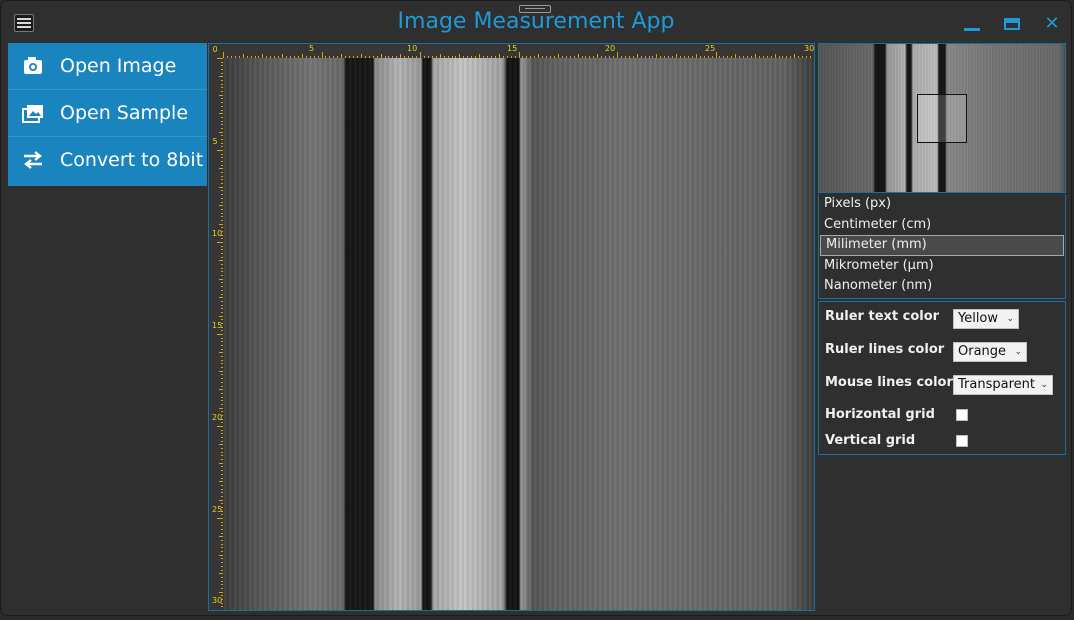 This screenshot has height=620, width=1074. I want to click on ruler-lines-color-select: Orange ⌄, so click(990, 352).